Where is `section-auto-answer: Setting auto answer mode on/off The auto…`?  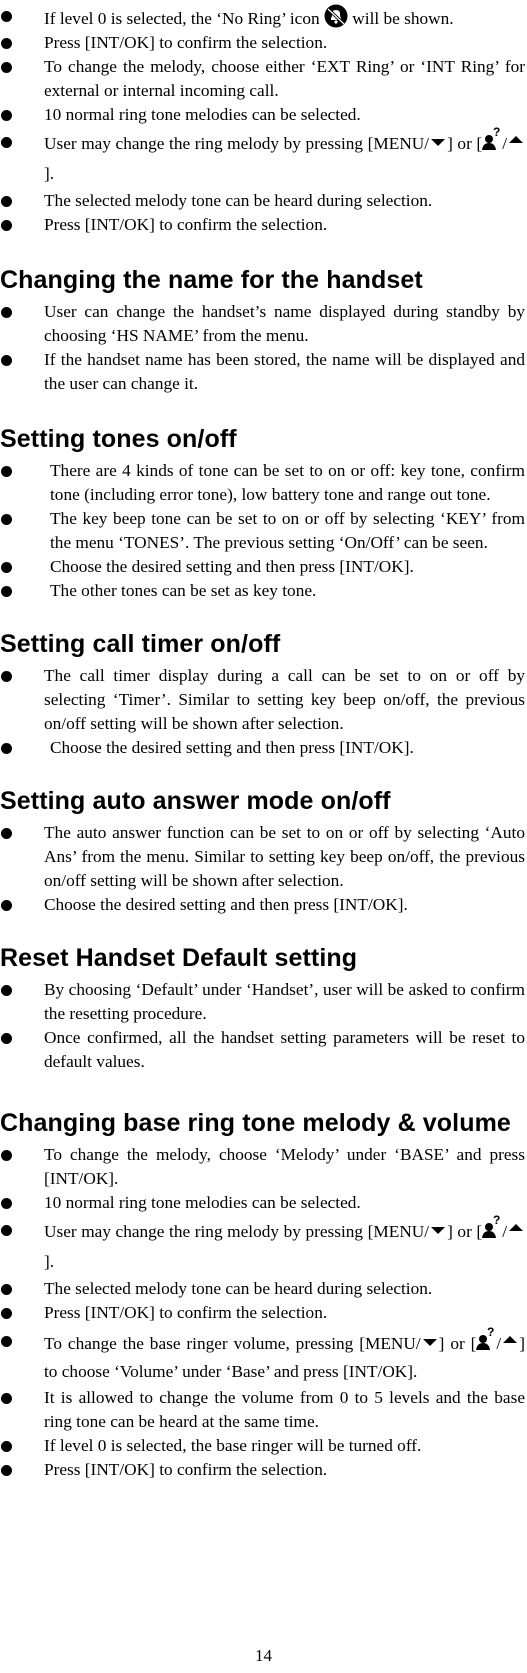
section-auto-answer: Setting auto answer mode on/off The auto… is located at coordinates (263, 851).